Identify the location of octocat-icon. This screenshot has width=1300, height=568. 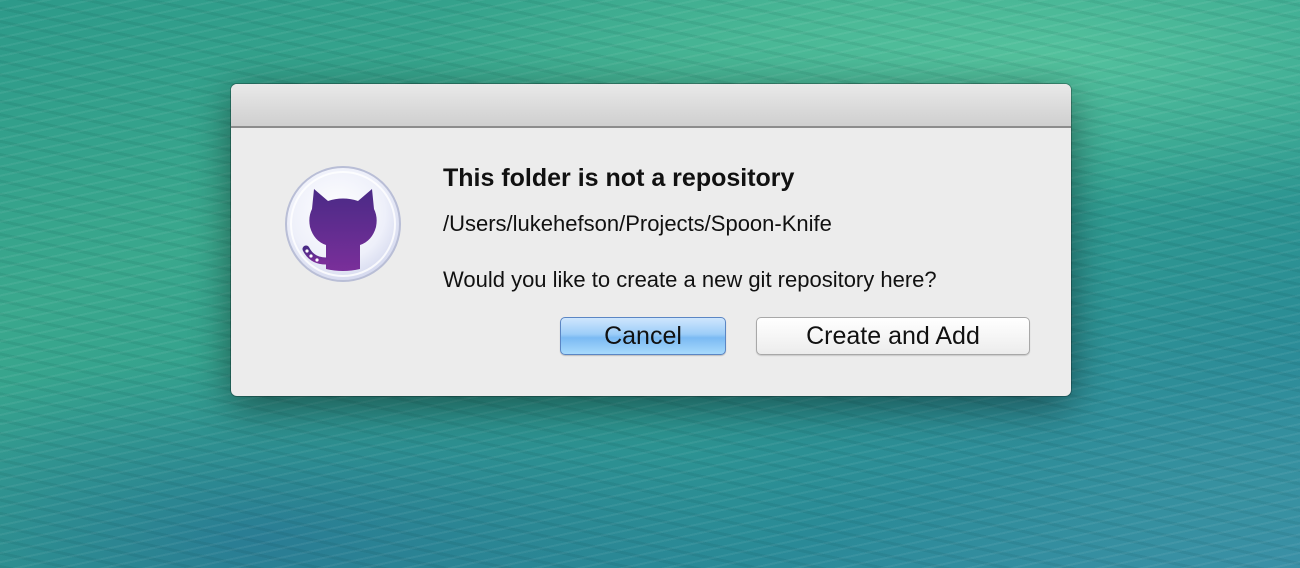
(343, 224).